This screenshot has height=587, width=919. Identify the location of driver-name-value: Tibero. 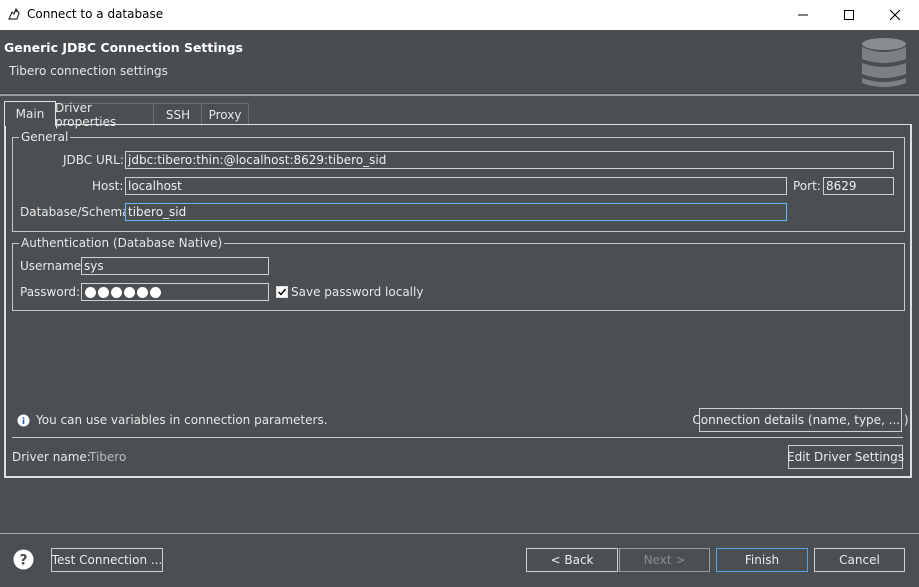
(108, 457).